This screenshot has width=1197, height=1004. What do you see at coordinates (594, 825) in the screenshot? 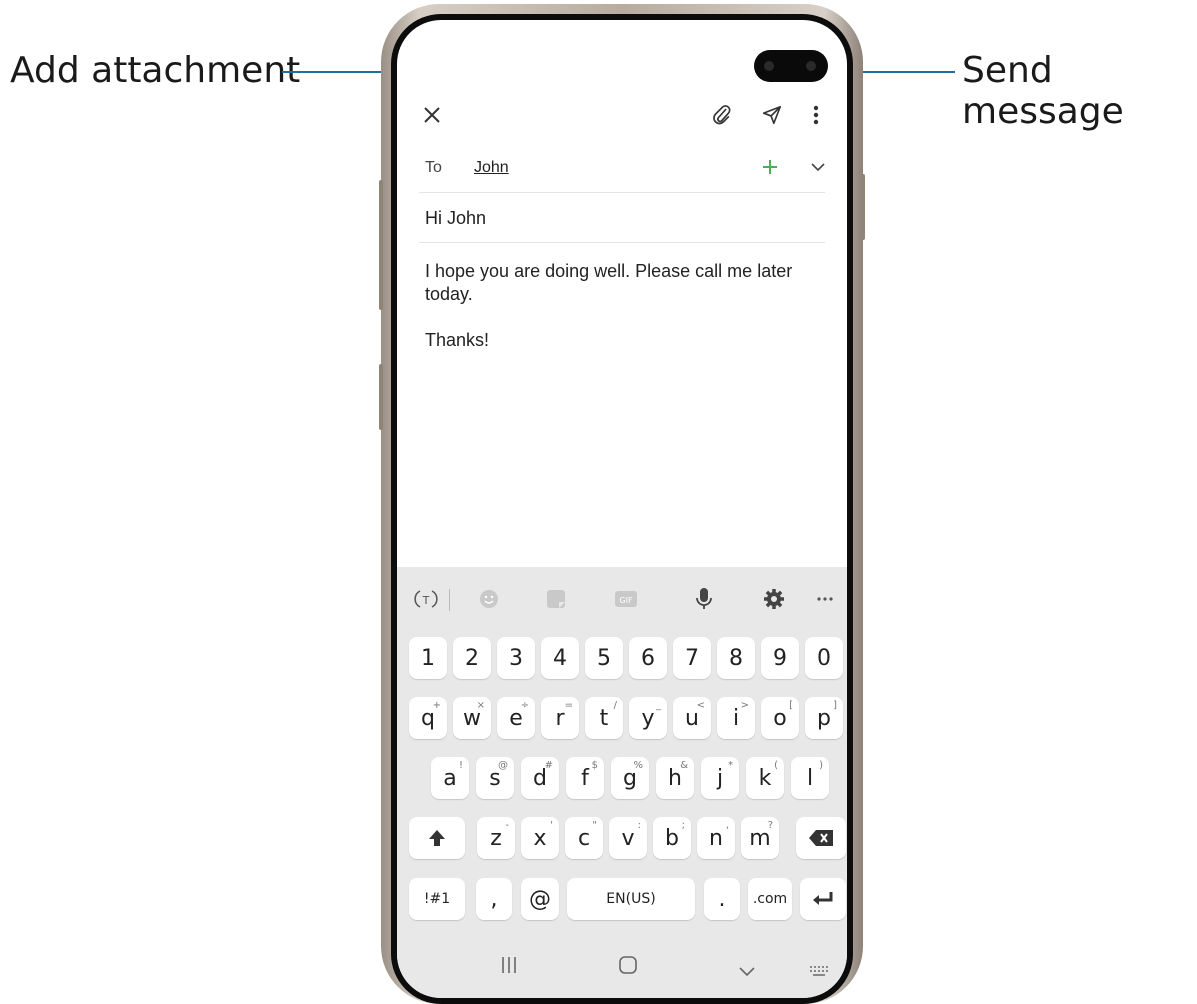
I see `key-c-secondary: "` at bounding box center [594, 825].